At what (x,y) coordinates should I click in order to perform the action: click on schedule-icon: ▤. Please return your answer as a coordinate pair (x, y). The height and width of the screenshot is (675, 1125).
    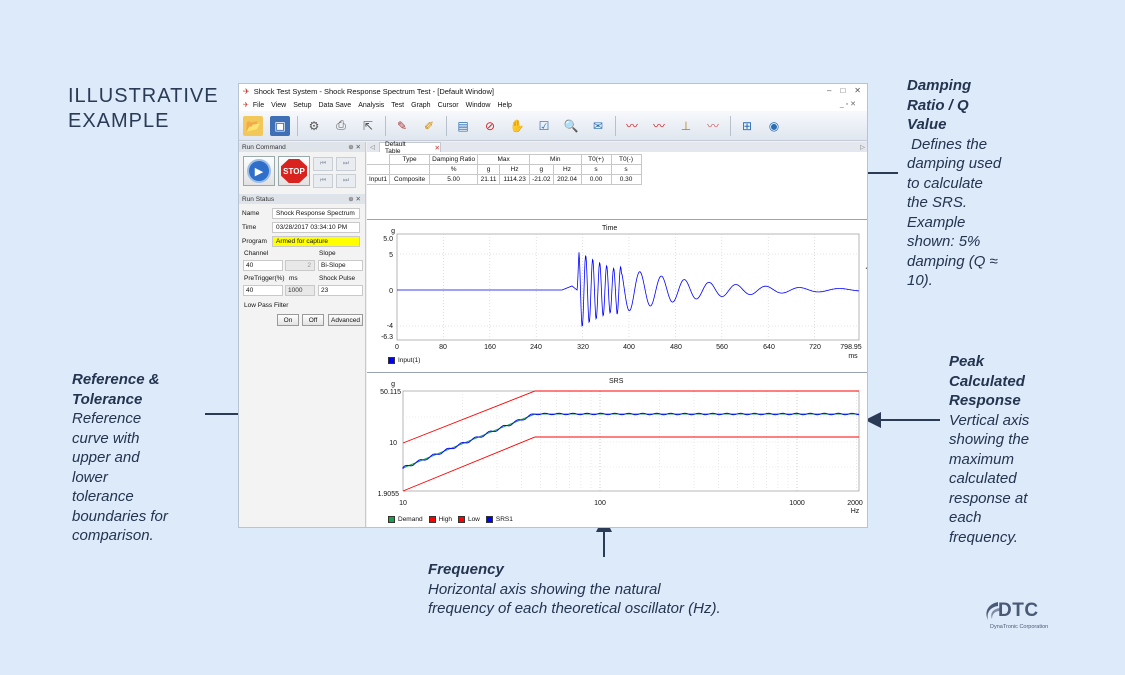
    Looking at the image, I should click on (463, 126).